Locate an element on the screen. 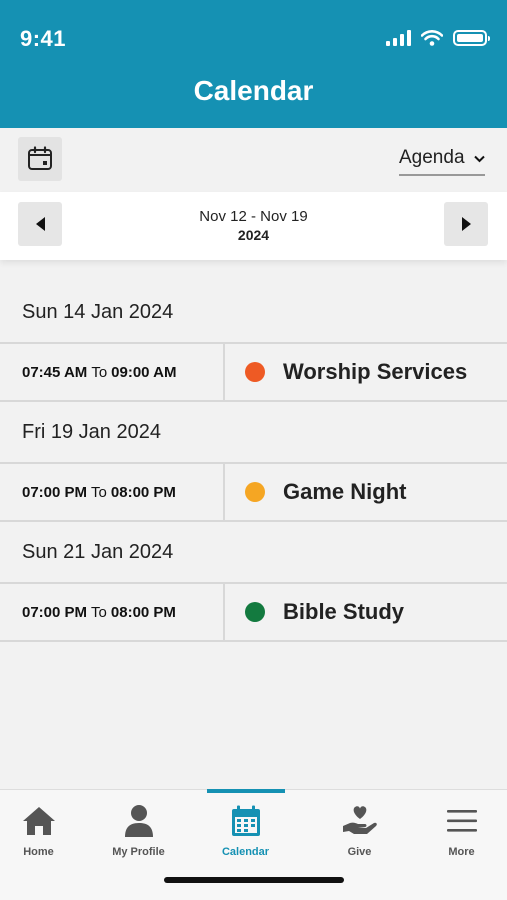 The height and width of the screenshot is (900, 507). day-heading: Sun 21 Jan 2024 is located at coordinates (253, 553).